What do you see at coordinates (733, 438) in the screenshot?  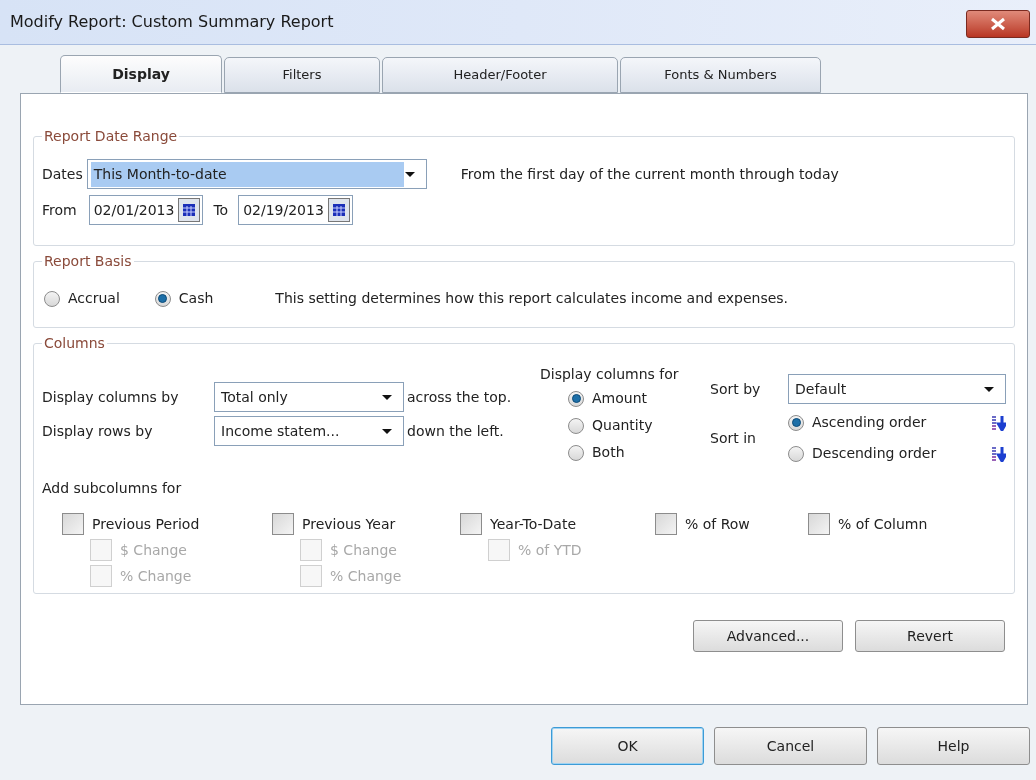 I see `field-label: Sort in` at bounding box center [733, 438].